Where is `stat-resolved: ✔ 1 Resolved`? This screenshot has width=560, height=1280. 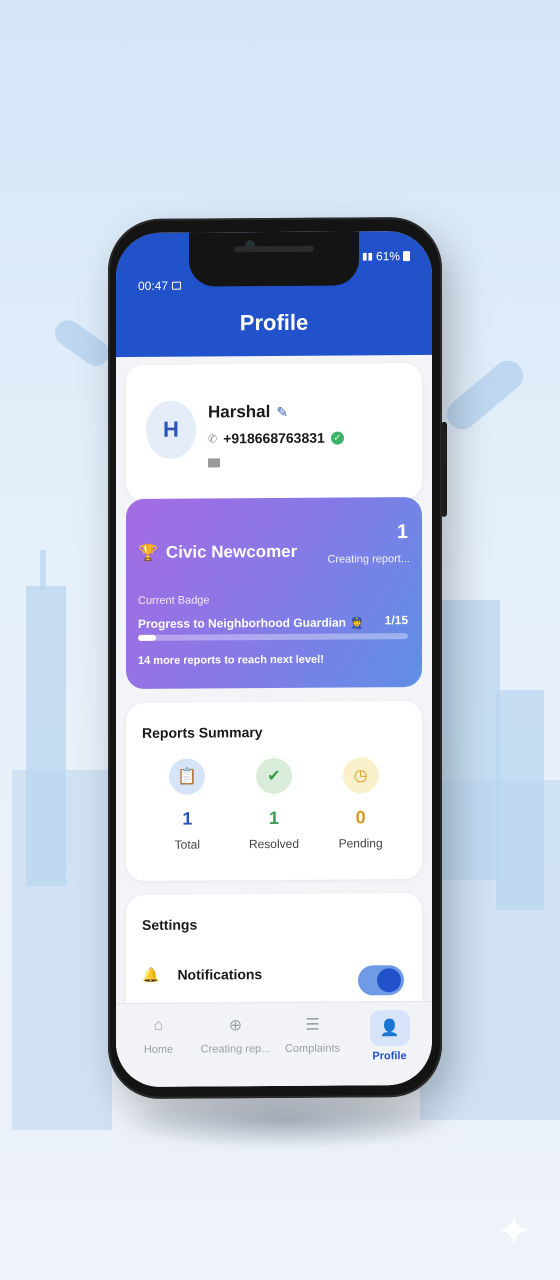 stat-resolved: ✔ 1 Resolved is located at coordinates (274, 804).